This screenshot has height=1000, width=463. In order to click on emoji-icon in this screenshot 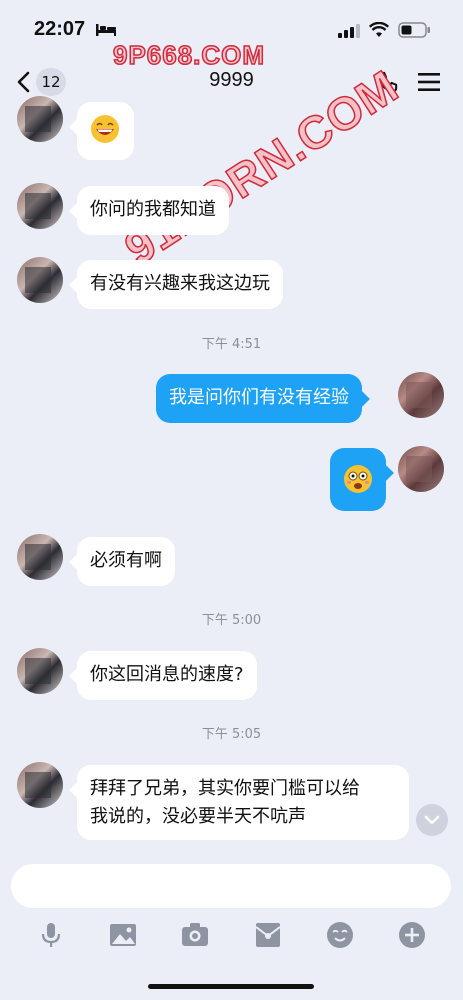, I will do `click(340, 935)`.